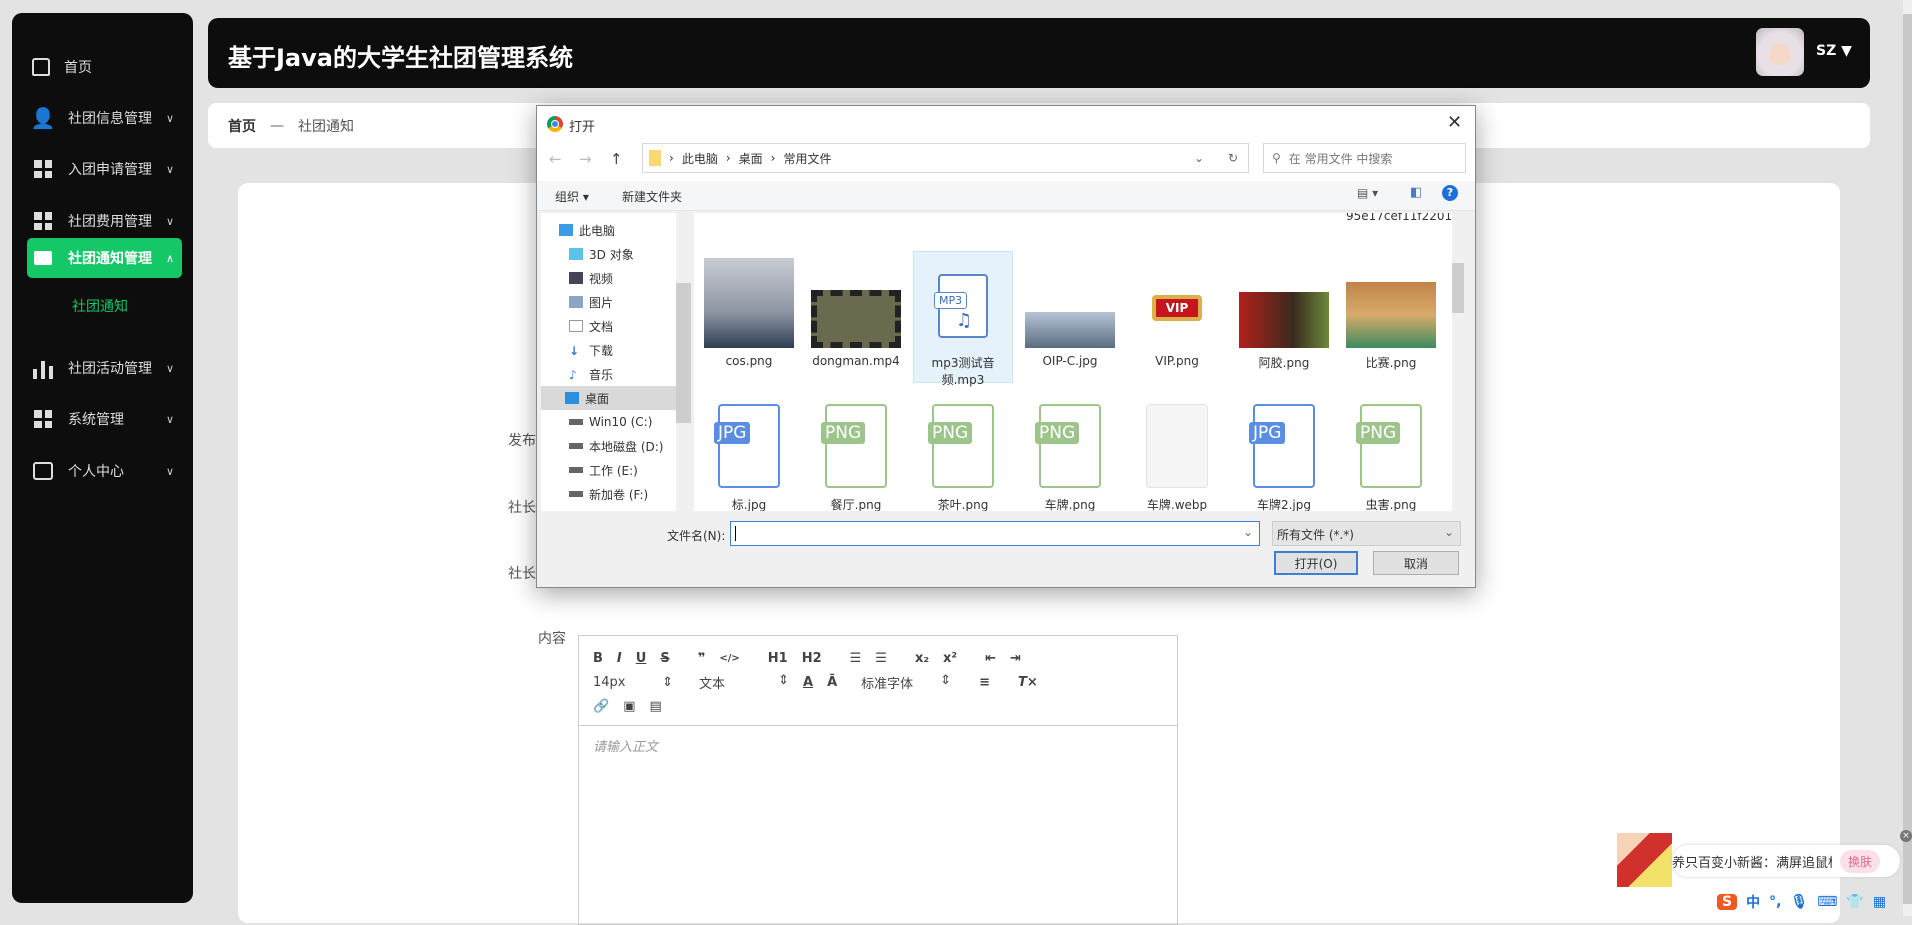 The width and height of the screenshot is (1912, 925). I want to click on search-input: ⚲ 在 常用文件 中搜索, so click(1364, 158).